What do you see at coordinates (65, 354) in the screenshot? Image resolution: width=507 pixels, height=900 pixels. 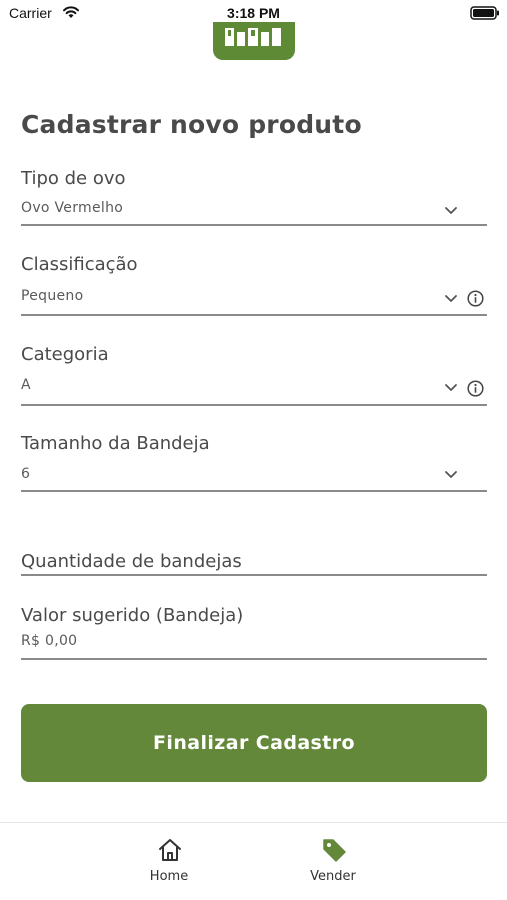 I see `category-label: Categoria` at bounding box center [65, 354].